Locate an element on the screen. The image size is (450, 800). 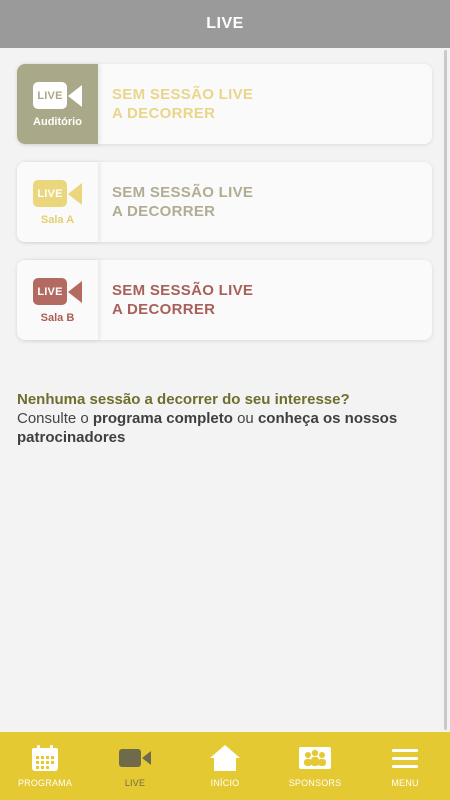
top-bar: LIVE is located at coordinates (225, 24).